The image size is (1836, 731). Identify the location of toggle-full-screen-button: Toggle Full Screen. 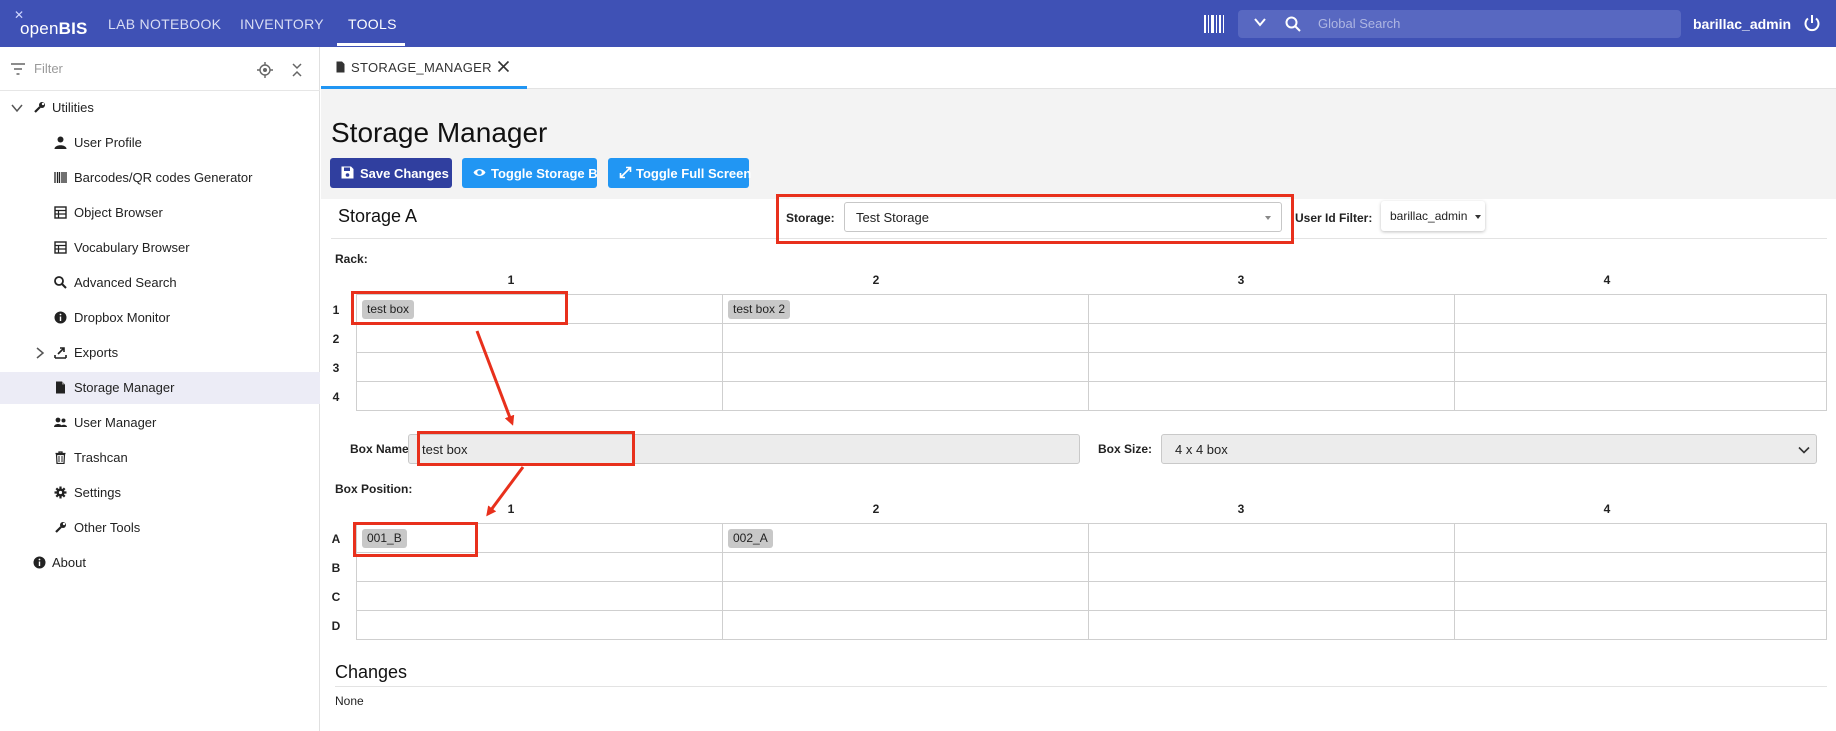
(680, 173).